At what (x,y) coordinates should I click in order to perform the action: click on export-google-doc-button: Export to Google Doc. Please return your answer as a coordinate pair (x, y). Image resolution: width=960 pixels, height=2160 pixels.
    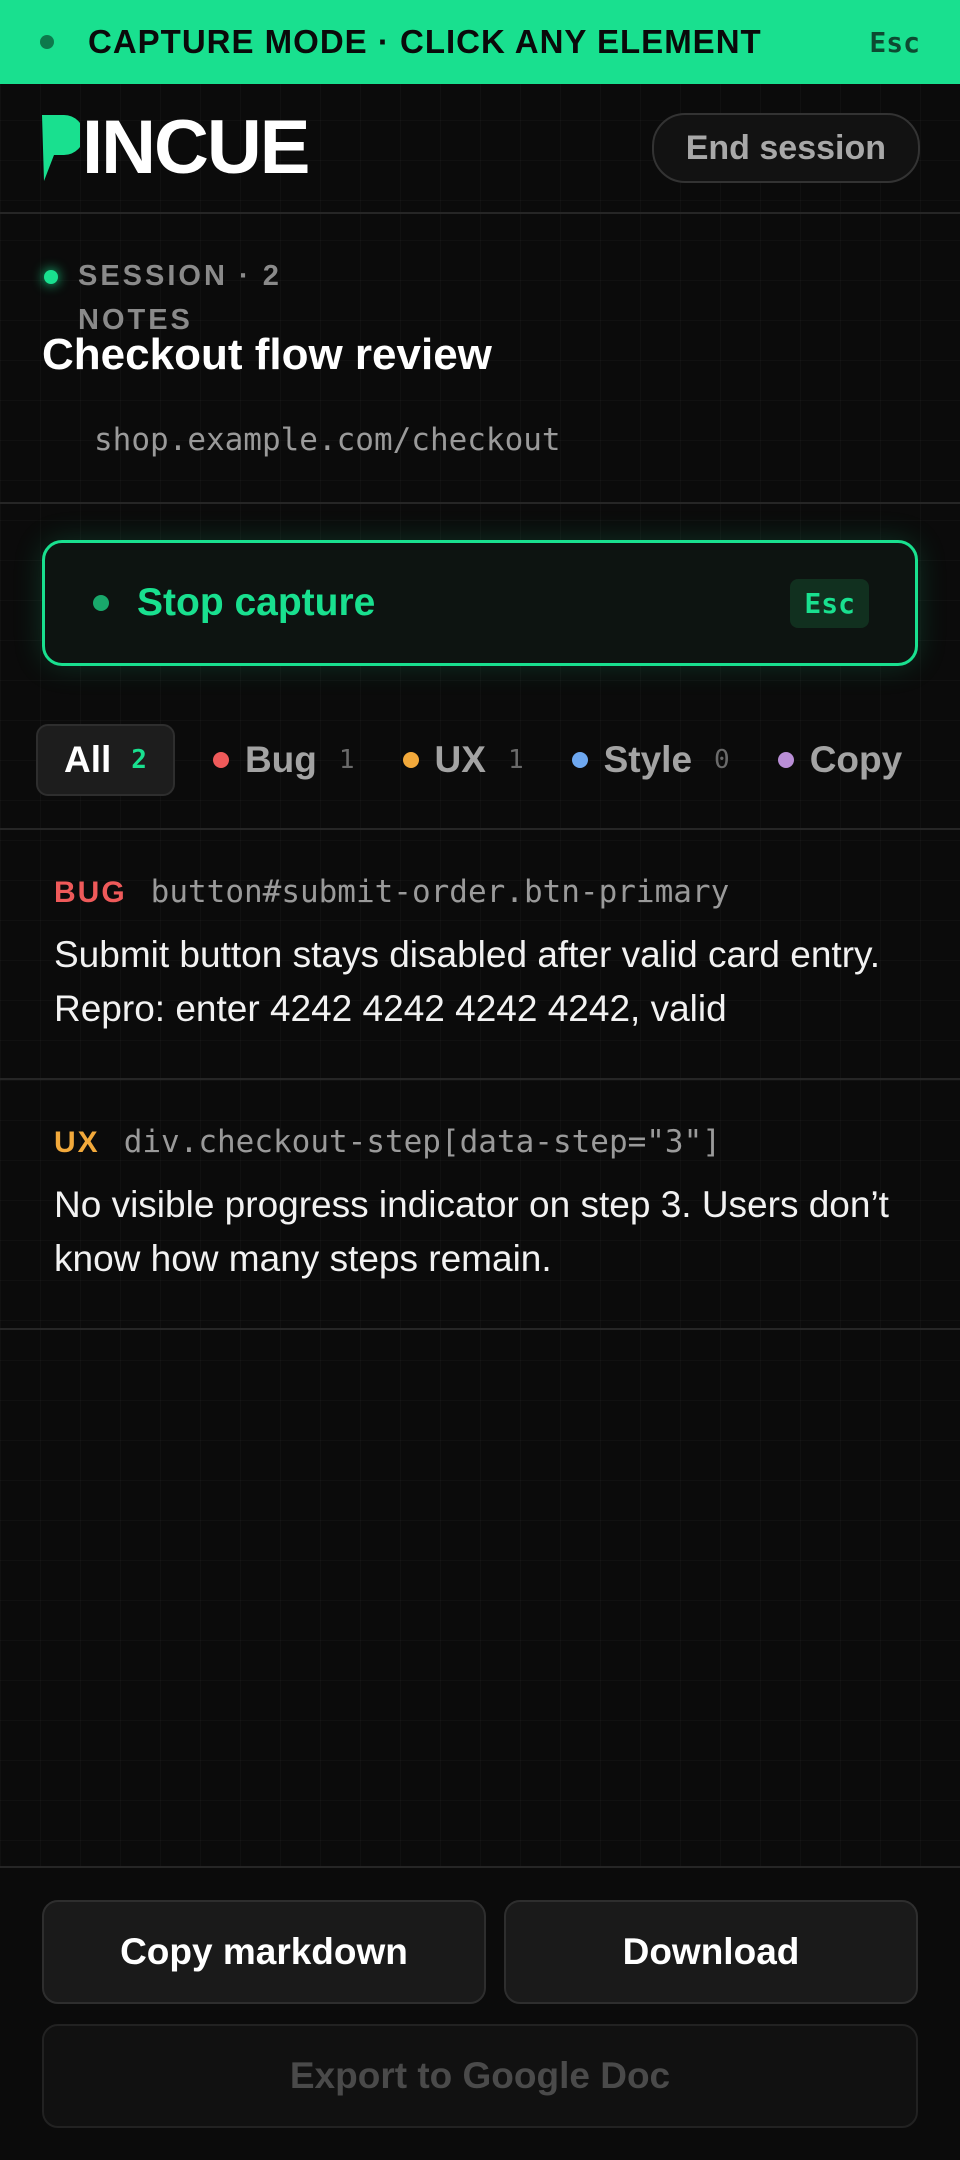
    Looking at the image, I should click on (480, 2076).